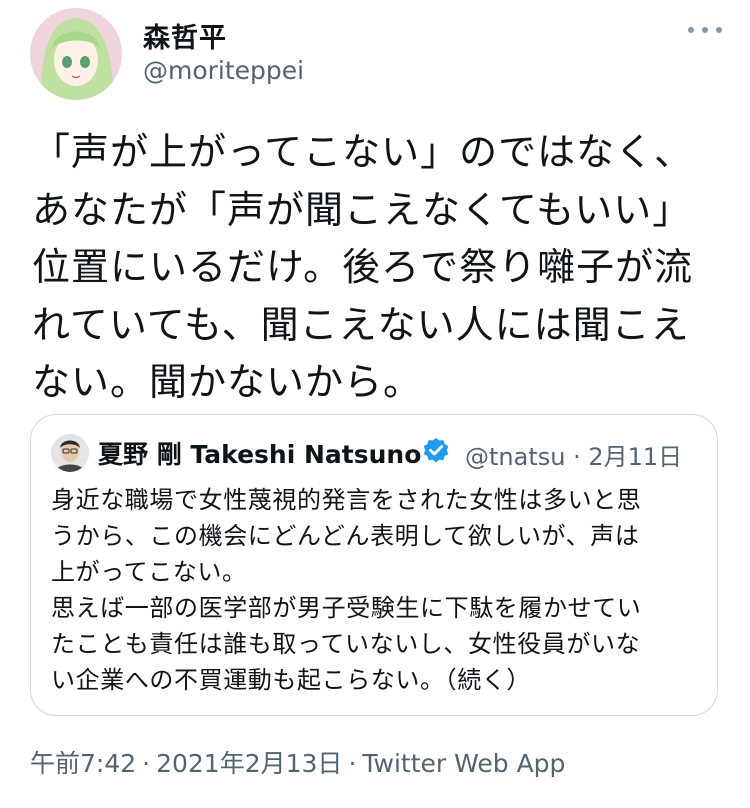  Describe the element at coordinates (705, 30) in the screenshot. I see `more-options-icon` at that location.